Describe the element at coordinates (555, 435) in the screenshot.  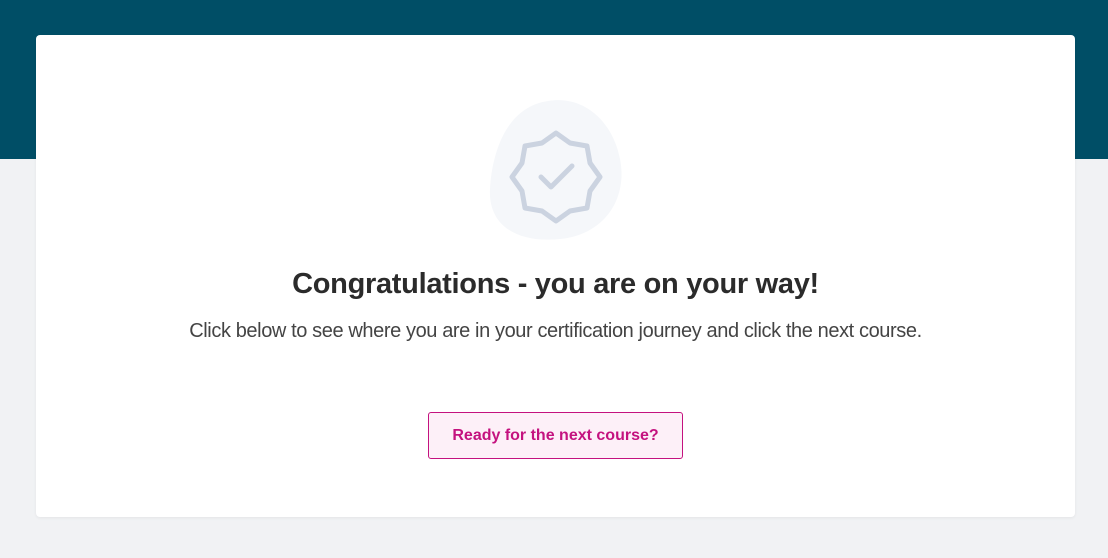
I see `next-course-button: Ready for the next course?` at that location.